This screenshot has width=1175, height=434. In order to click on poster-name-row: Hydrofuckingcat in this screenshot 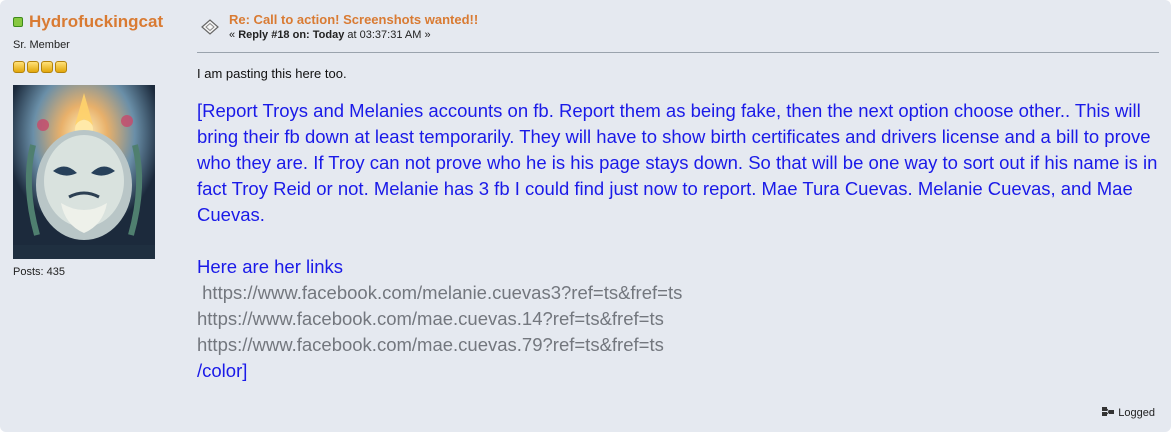, I will do `click(98, 22)`.